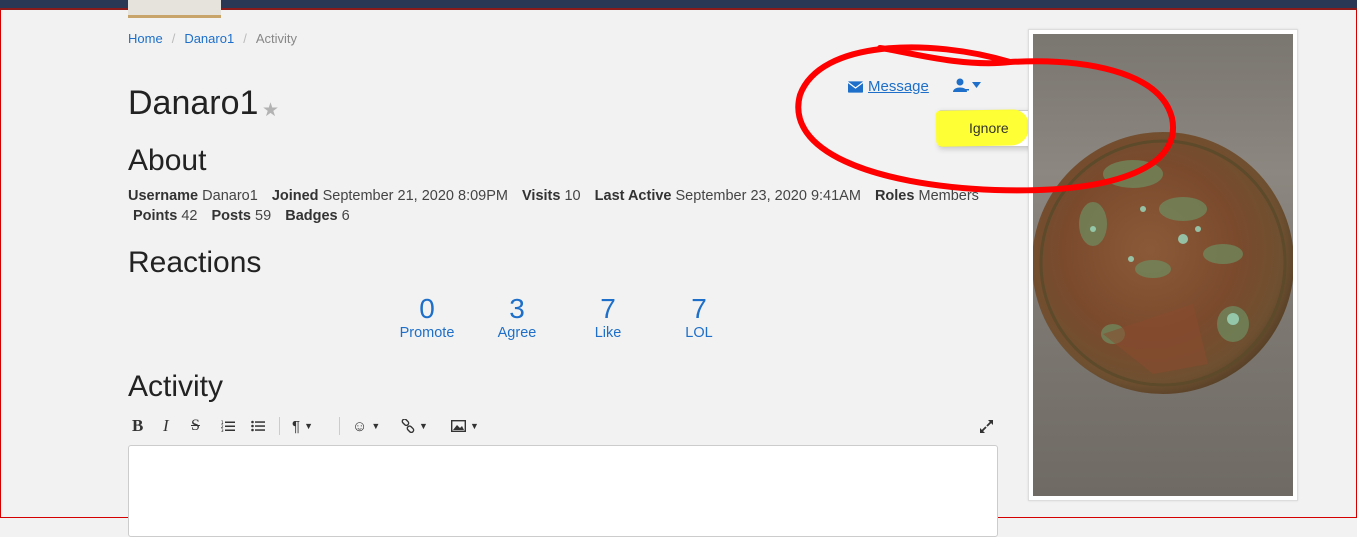 The height and width of the screenshot is (537, 1357). What do you see at coordinates (699, 317) in the screenshot?
I see `reaction-lol: 7 LOL` at bounding box center [699, 317].